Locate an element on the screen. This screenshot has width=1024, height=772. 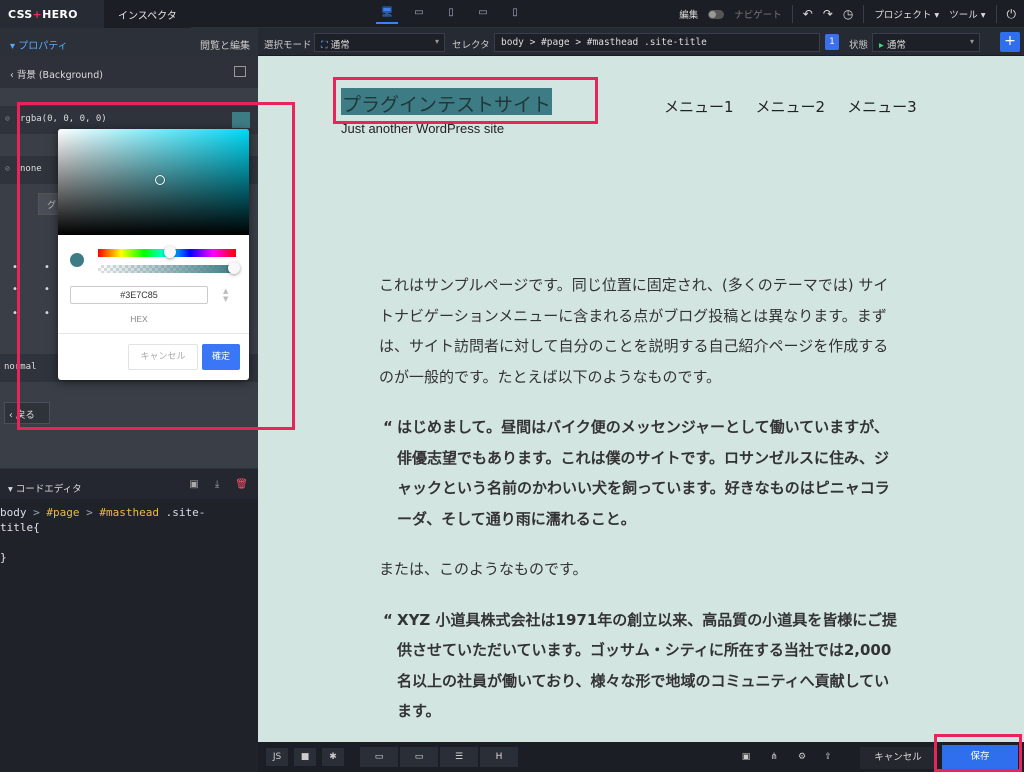
breadcrumb-window-icon: ▭ is located at coordinates (379, 757).